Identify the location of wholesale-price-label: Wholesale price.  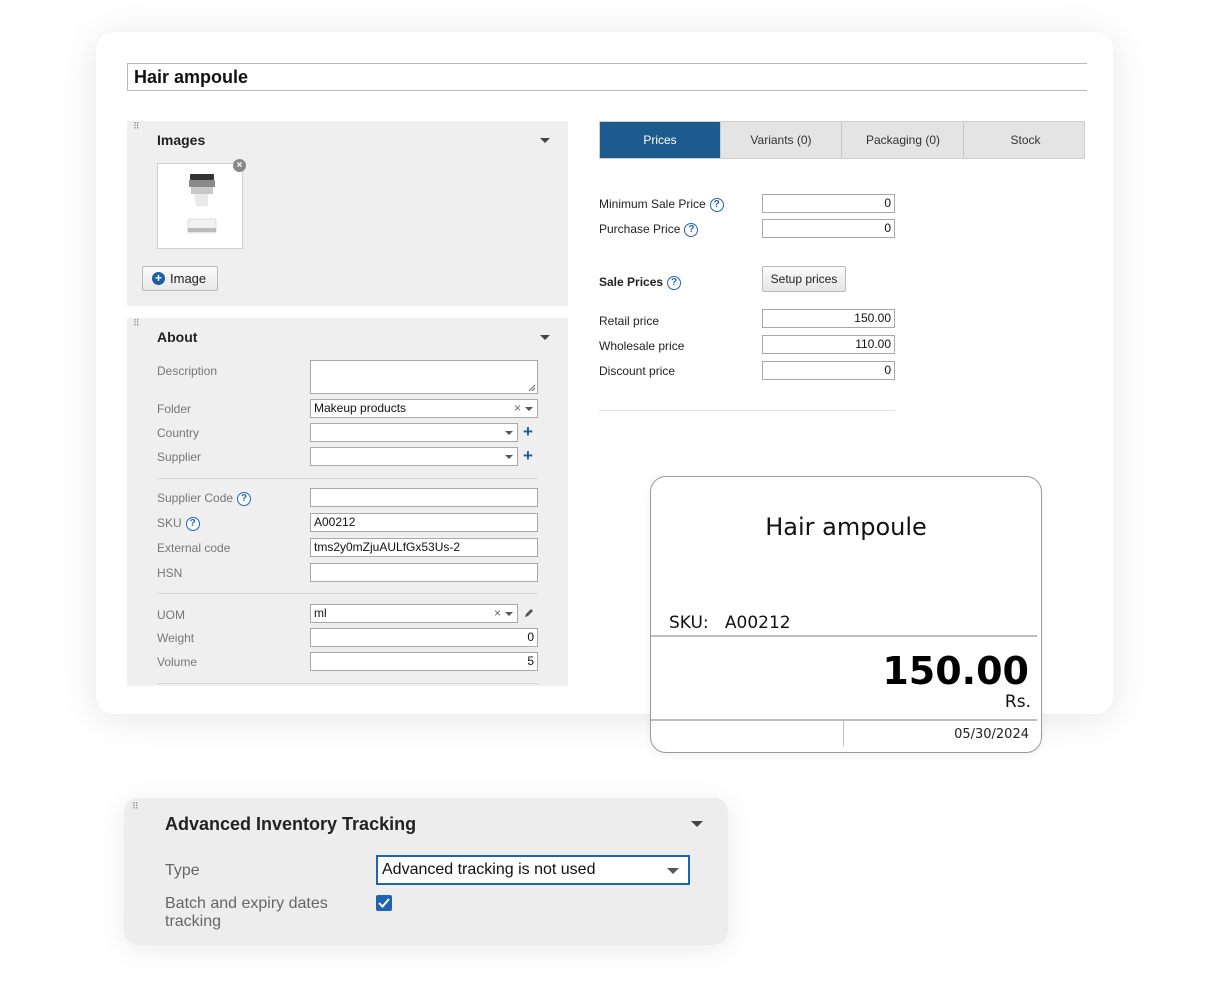
(642, 346).